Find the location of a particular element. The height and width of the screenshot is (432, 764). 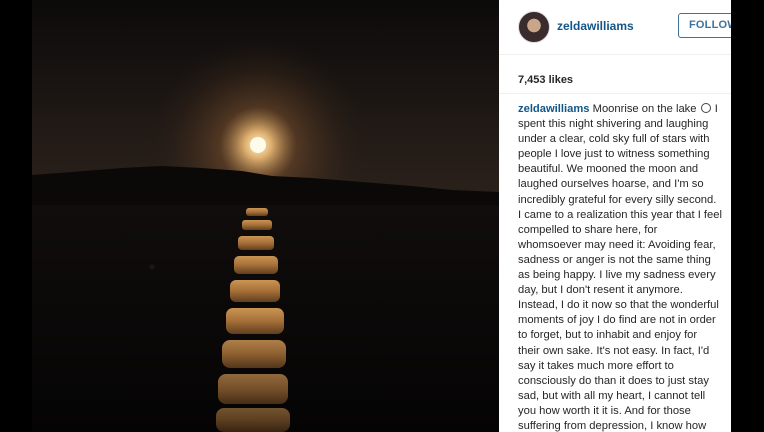

caption-line: people I love just to witness something is located at coordinates (614, 154).